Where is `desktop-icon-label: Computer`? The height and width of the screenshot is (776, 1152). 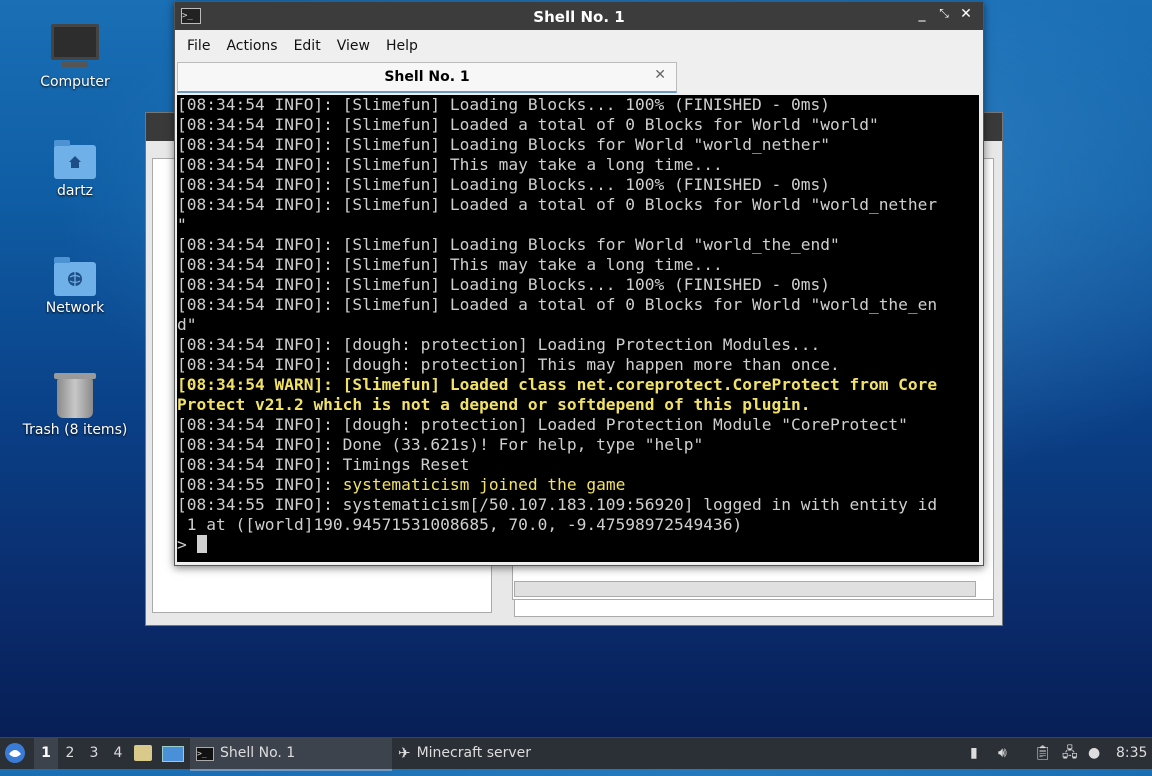
desktop-icon-label: Computer is located at coordinates (75, 82).